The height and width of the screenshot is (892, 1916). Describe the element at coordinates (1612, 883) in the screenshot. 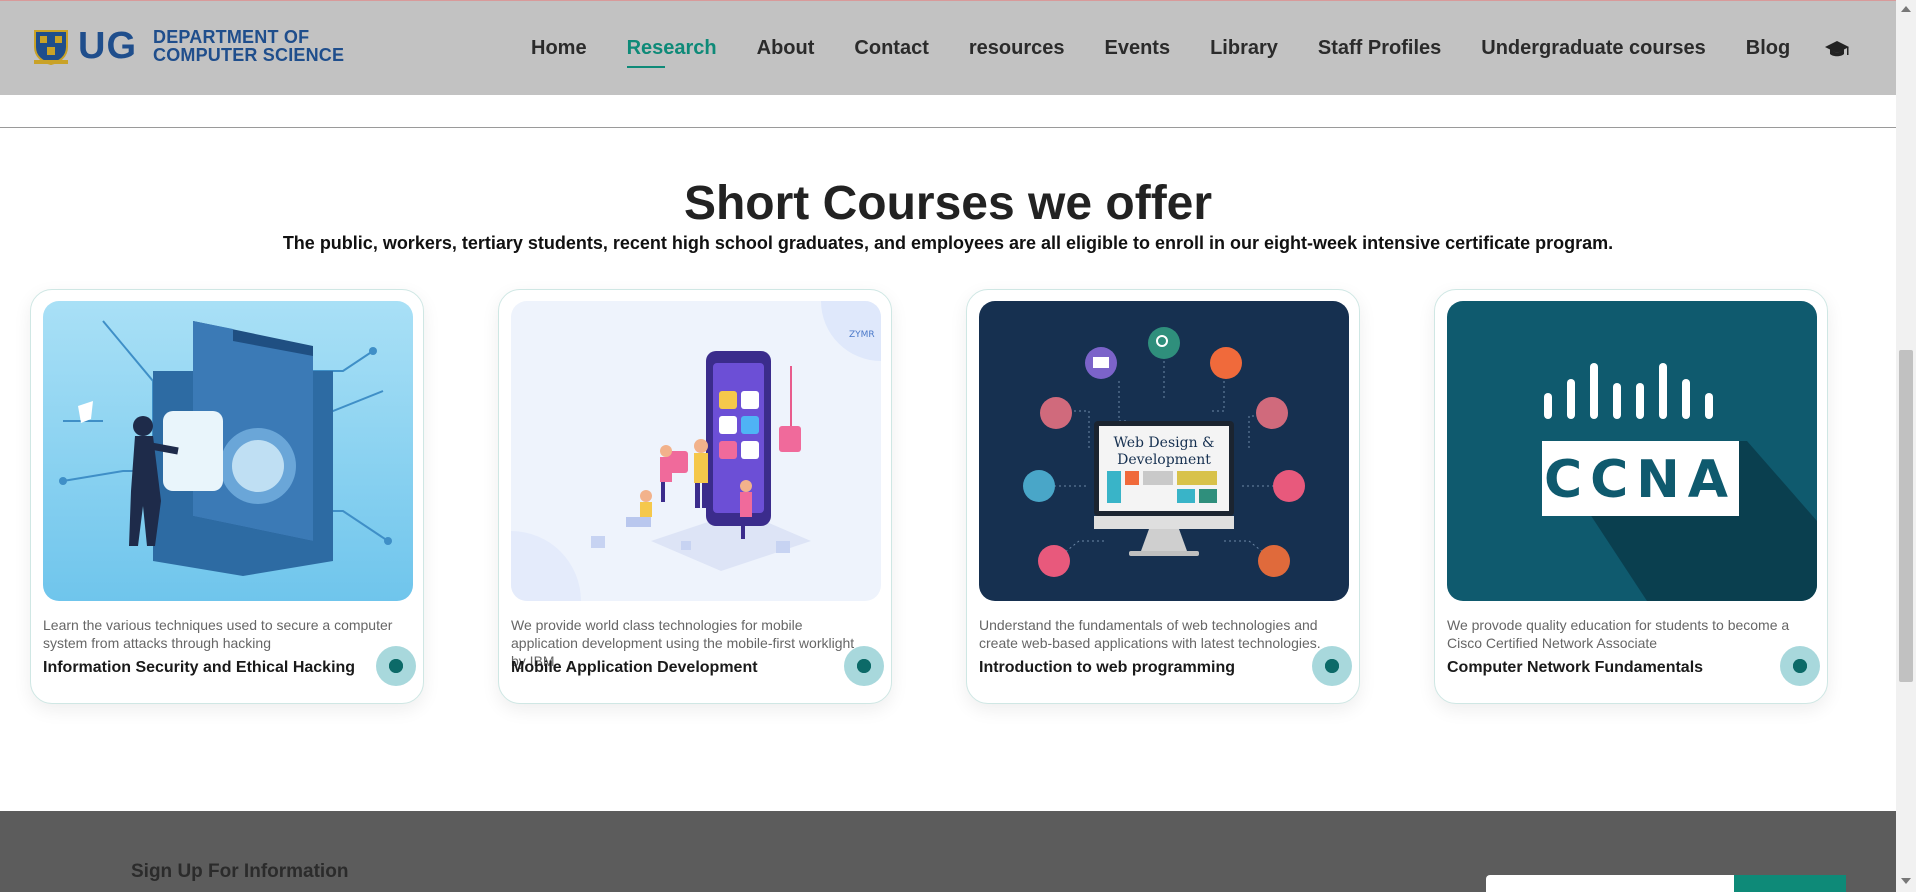

I see `signup-email-input` at that location.